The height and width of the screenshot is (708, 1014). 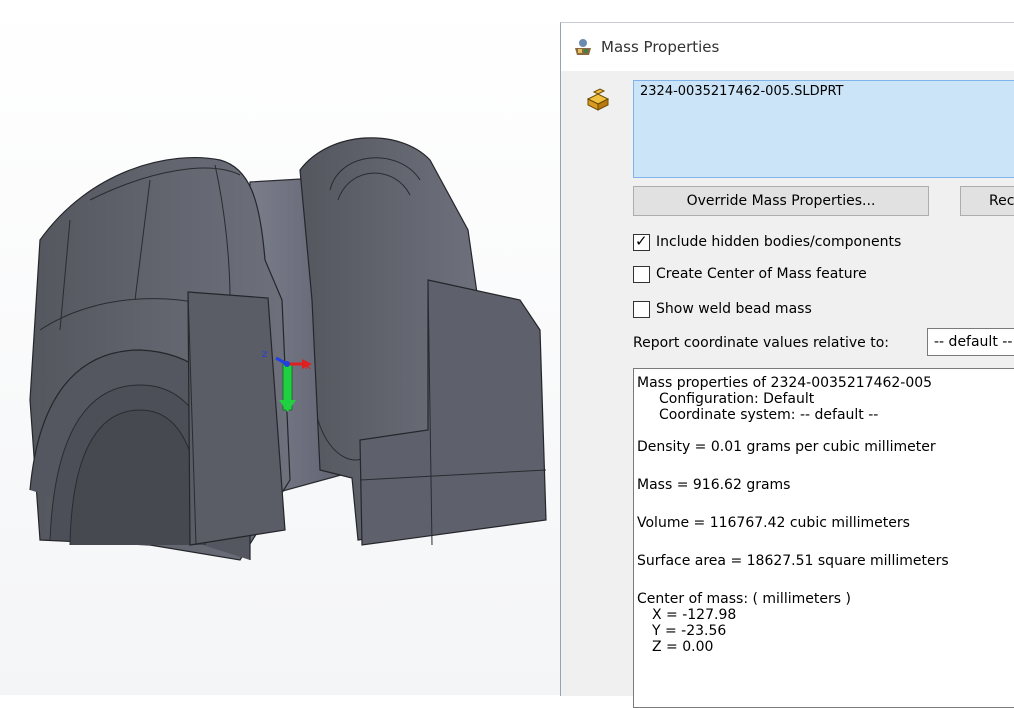 What do you see at coordinates (761, 343) in the screenshot?
I see `report-coordinate-label: Report coordinate values relative to:` at bounding box center [761, 343].